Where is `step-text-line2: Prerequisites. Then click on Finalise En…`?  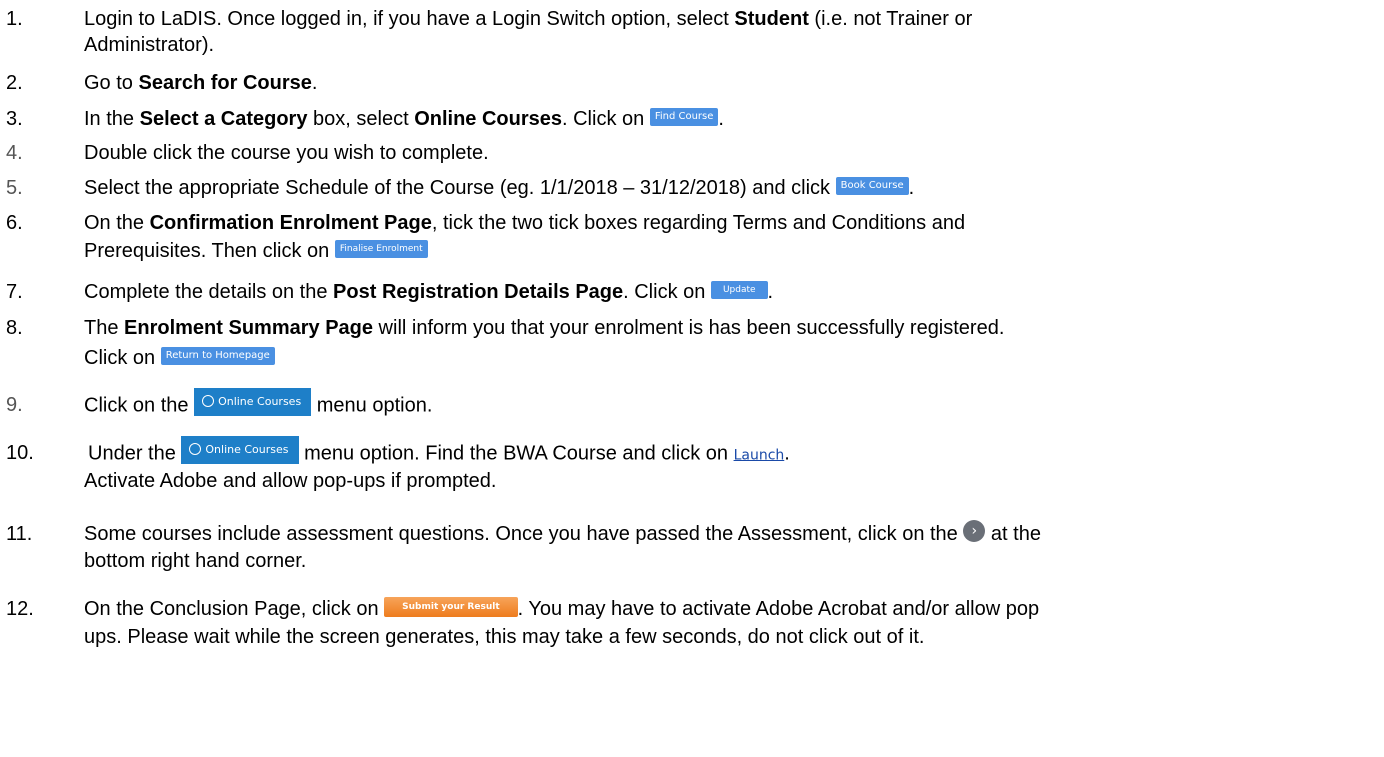
step-text-line2: Prerequisites. Then click on Finalise En… is located at coordinates (729, 251).